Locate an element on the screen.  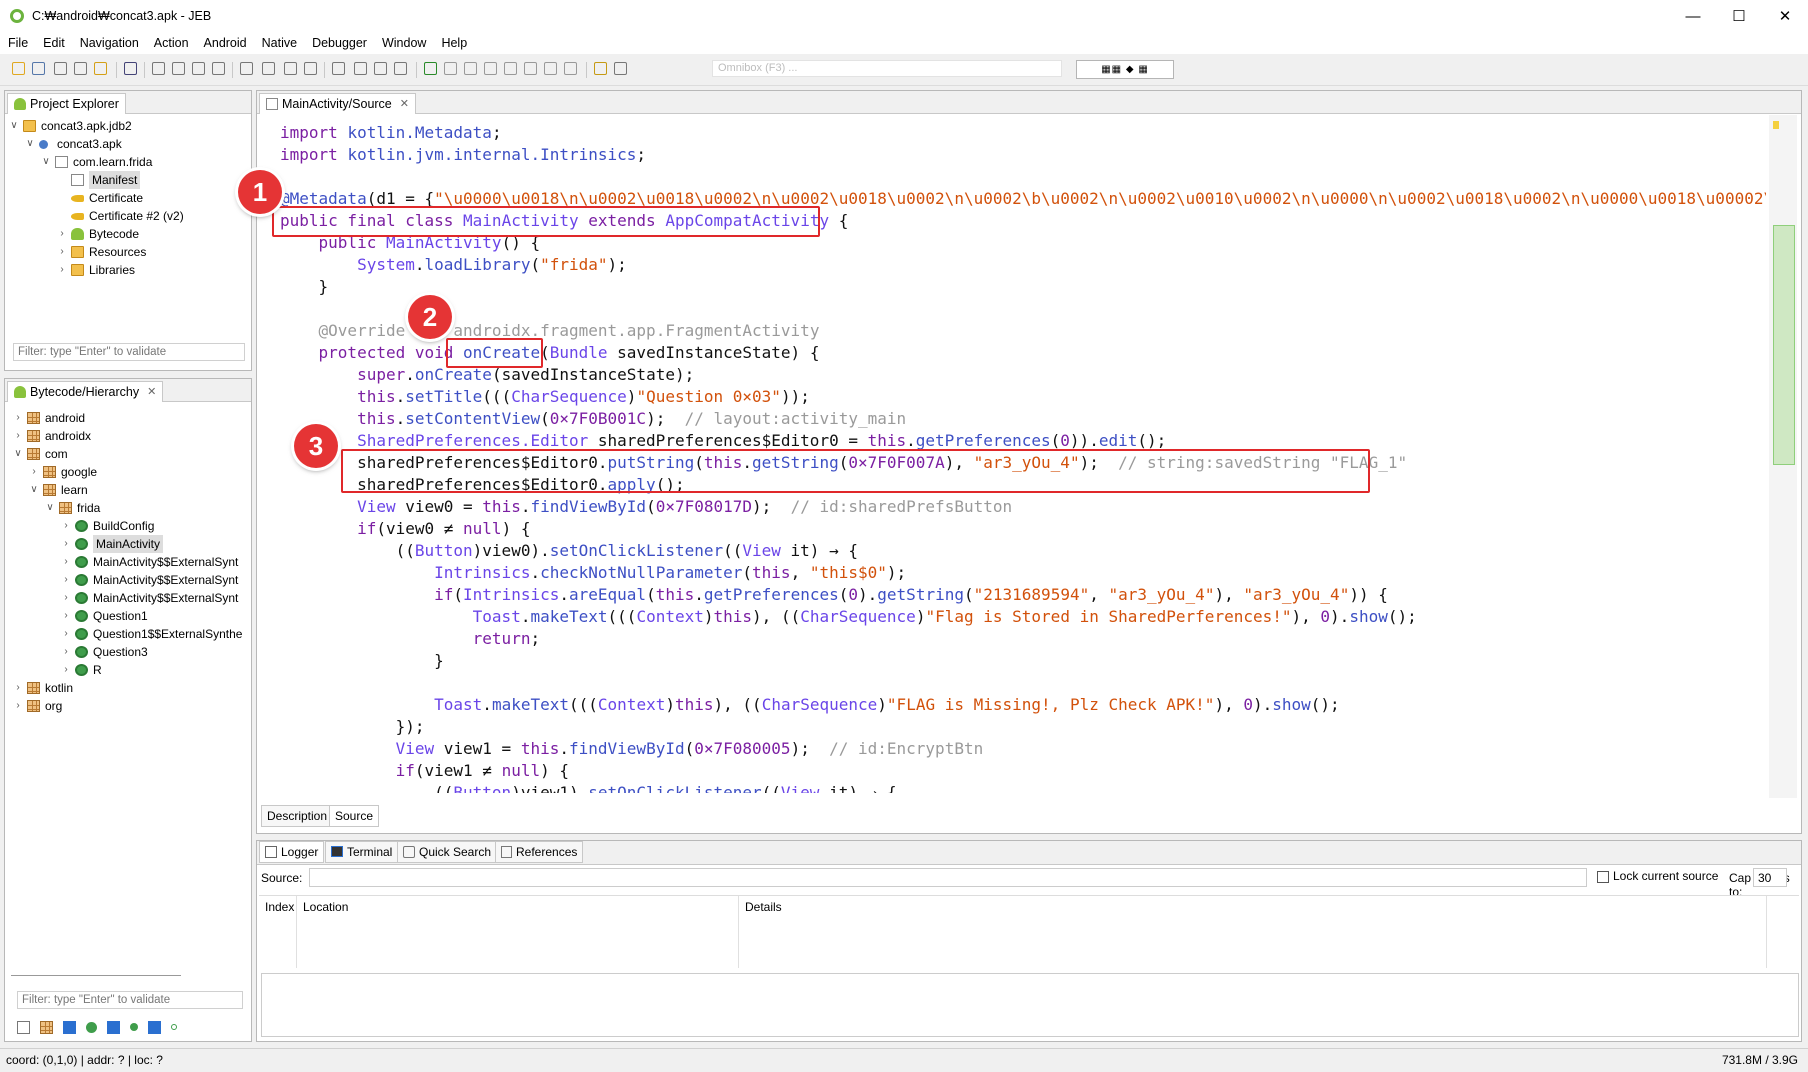
script-icon is located at coordinates (620, 68).